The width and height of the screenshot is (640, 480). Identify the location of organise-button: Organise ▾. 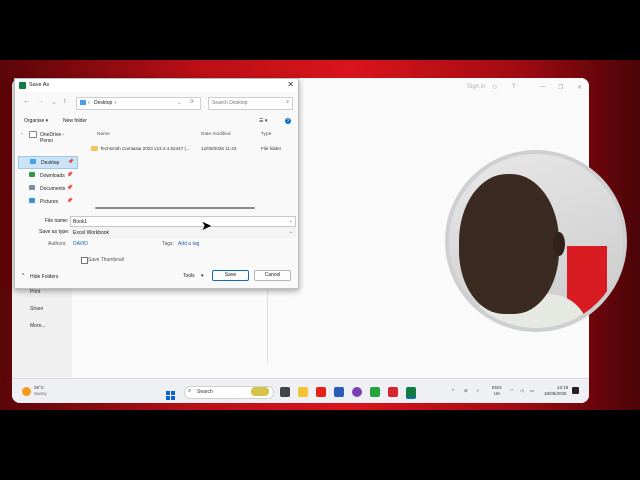
(36, 121).